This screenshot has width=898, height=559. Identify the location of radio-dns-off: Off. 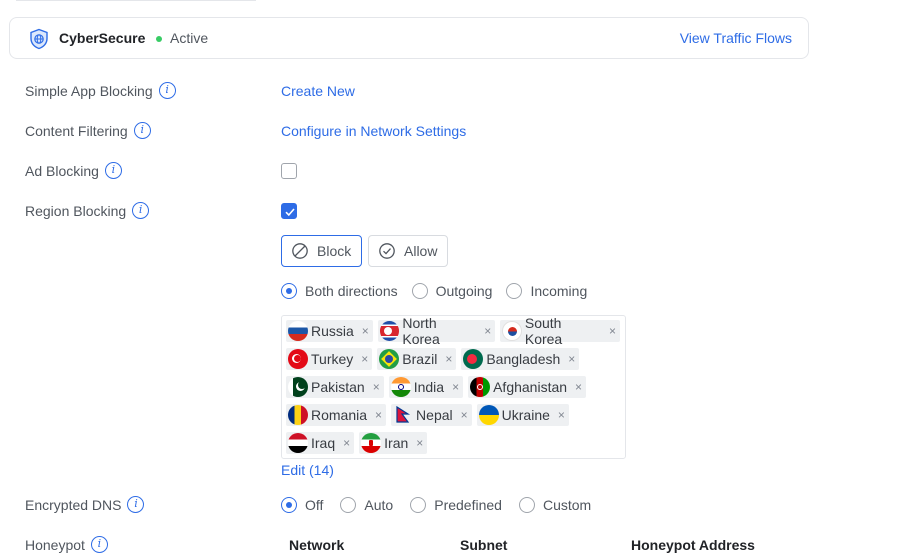
(302, 505).